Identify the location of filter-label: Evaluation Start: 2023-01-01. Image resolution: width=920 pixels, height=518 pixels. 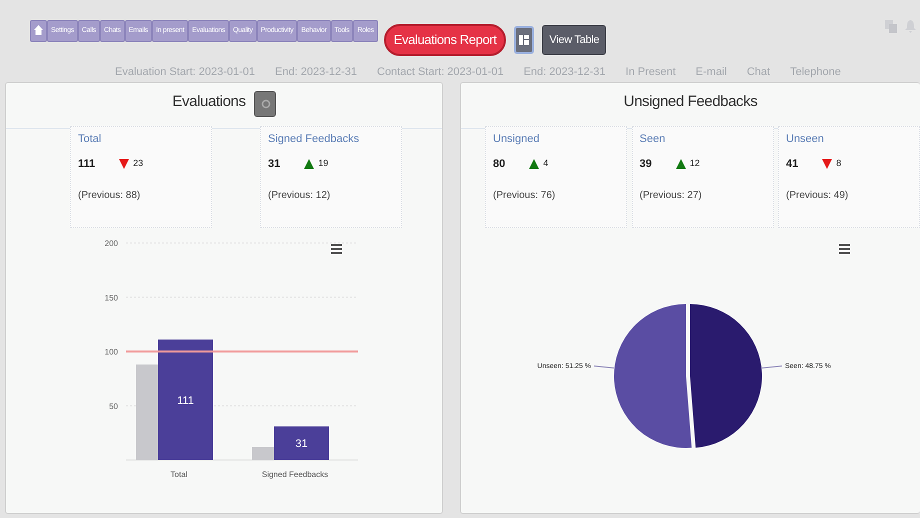
(185, 72).